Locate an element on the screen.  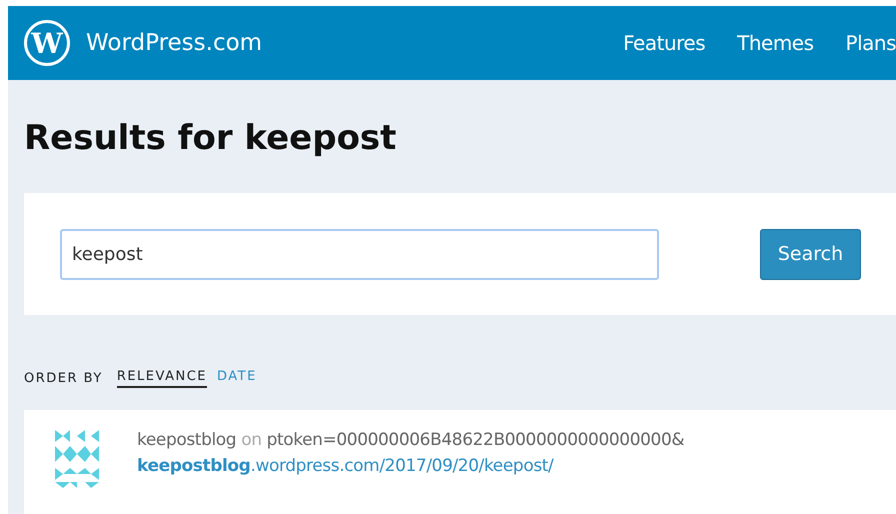
sort-option: DATE is located at coordinates (237, 378).